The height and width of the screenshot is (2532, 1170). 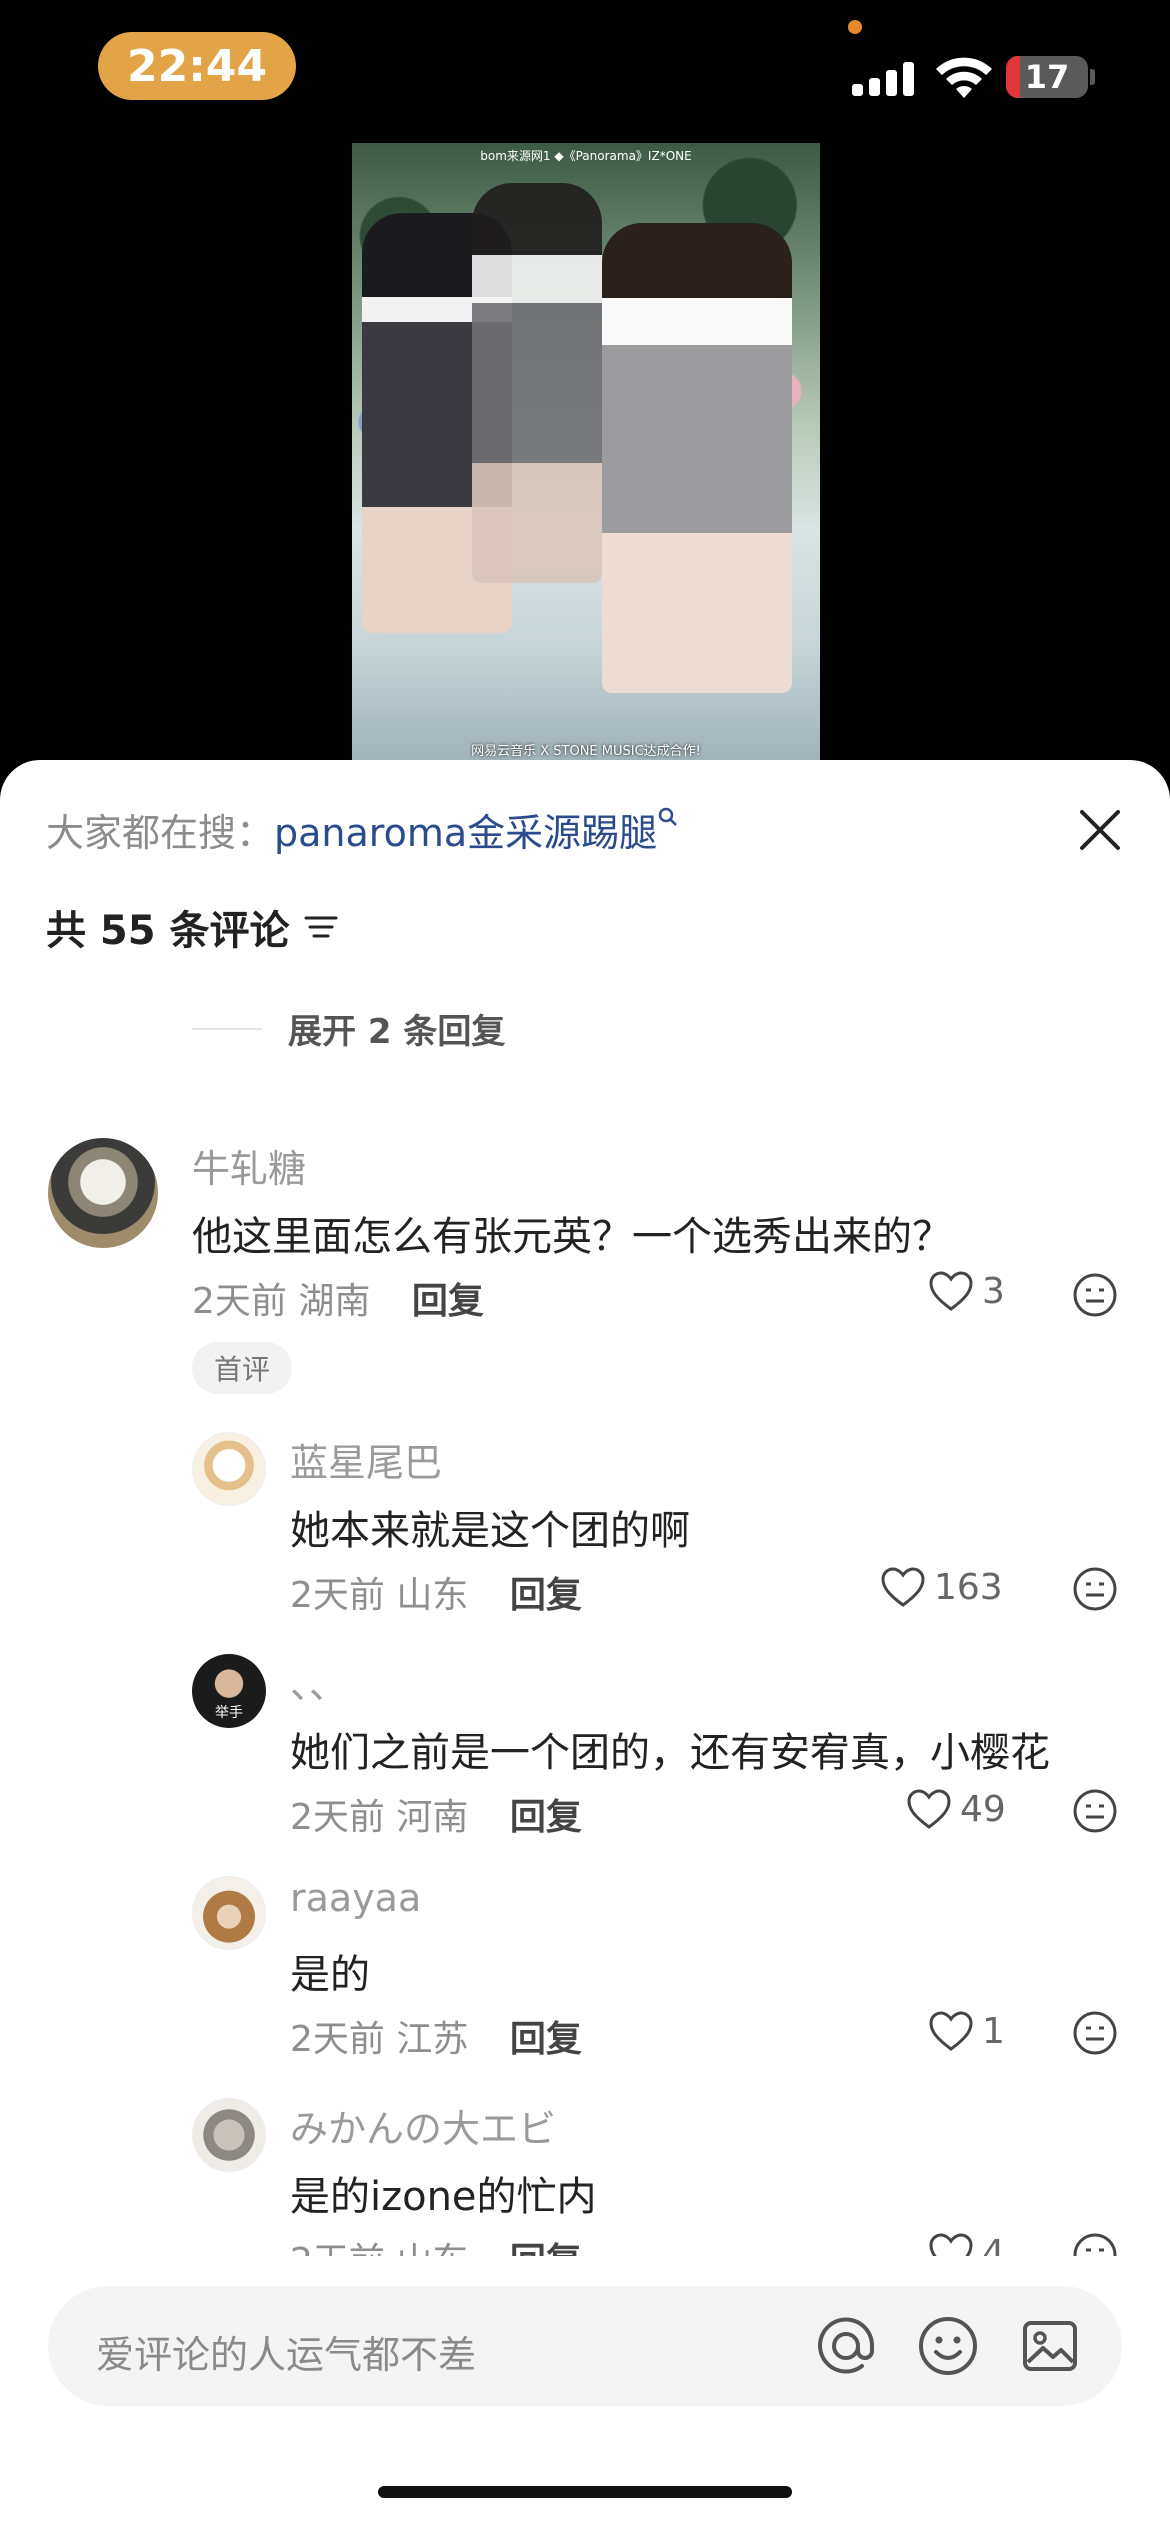 I want to click on reply-author: 蓝星尾巴, so click(x=366, y=1459).